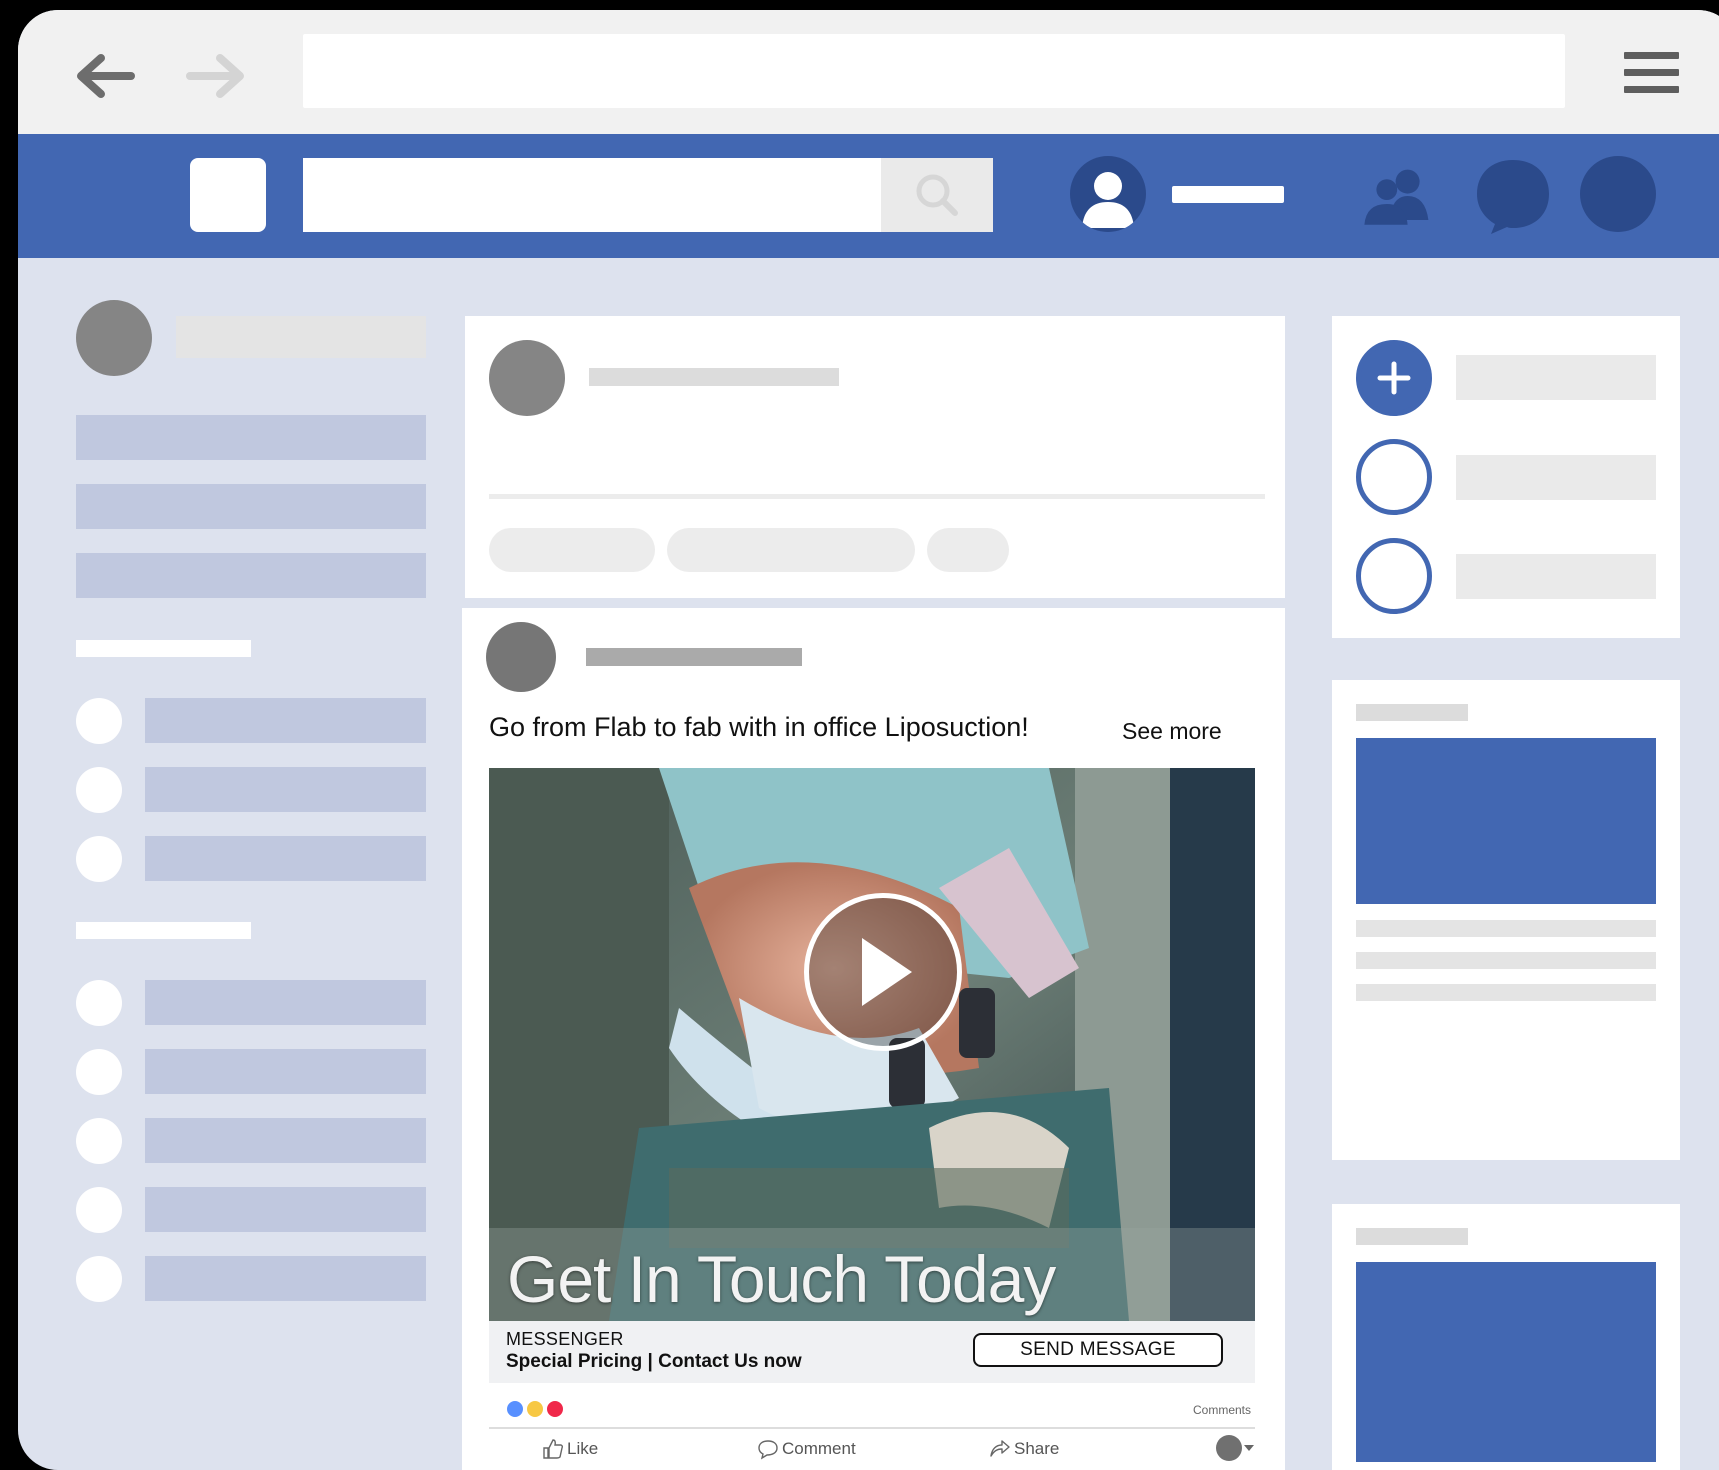 Image resolution: width=1719 pixels, height=1470 pixels. What do you see at coordinates (1398, 196) in the screenshot?
I see `friends-icon` at bounding box center [1398, 196].